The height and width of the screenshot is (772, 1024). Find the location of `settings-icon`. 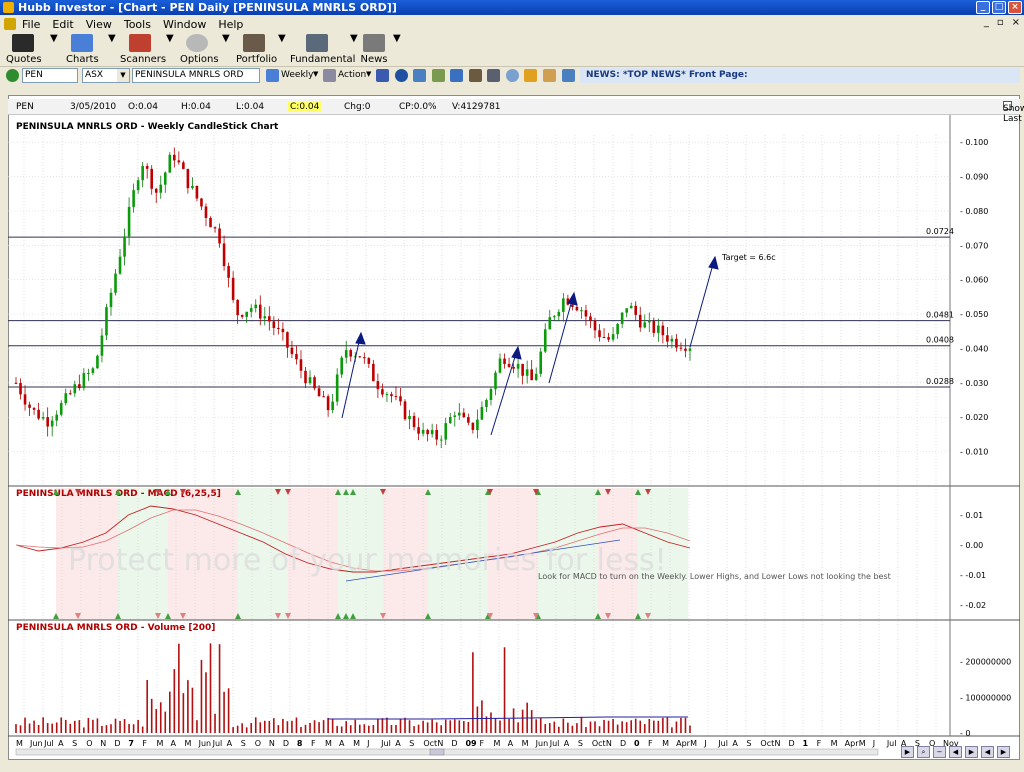

settings-icon is located at coordinates (568, 75).